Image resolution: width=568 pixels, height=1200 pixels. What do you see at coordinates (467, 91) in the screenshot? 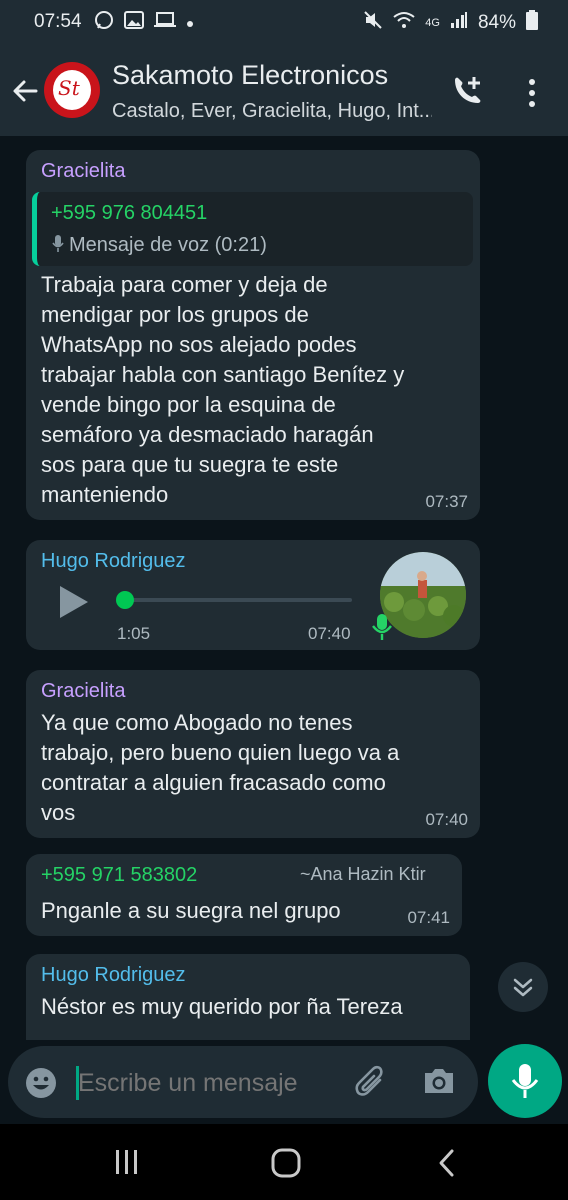
I see `add-call-icon` at bounding box center [467, 91].